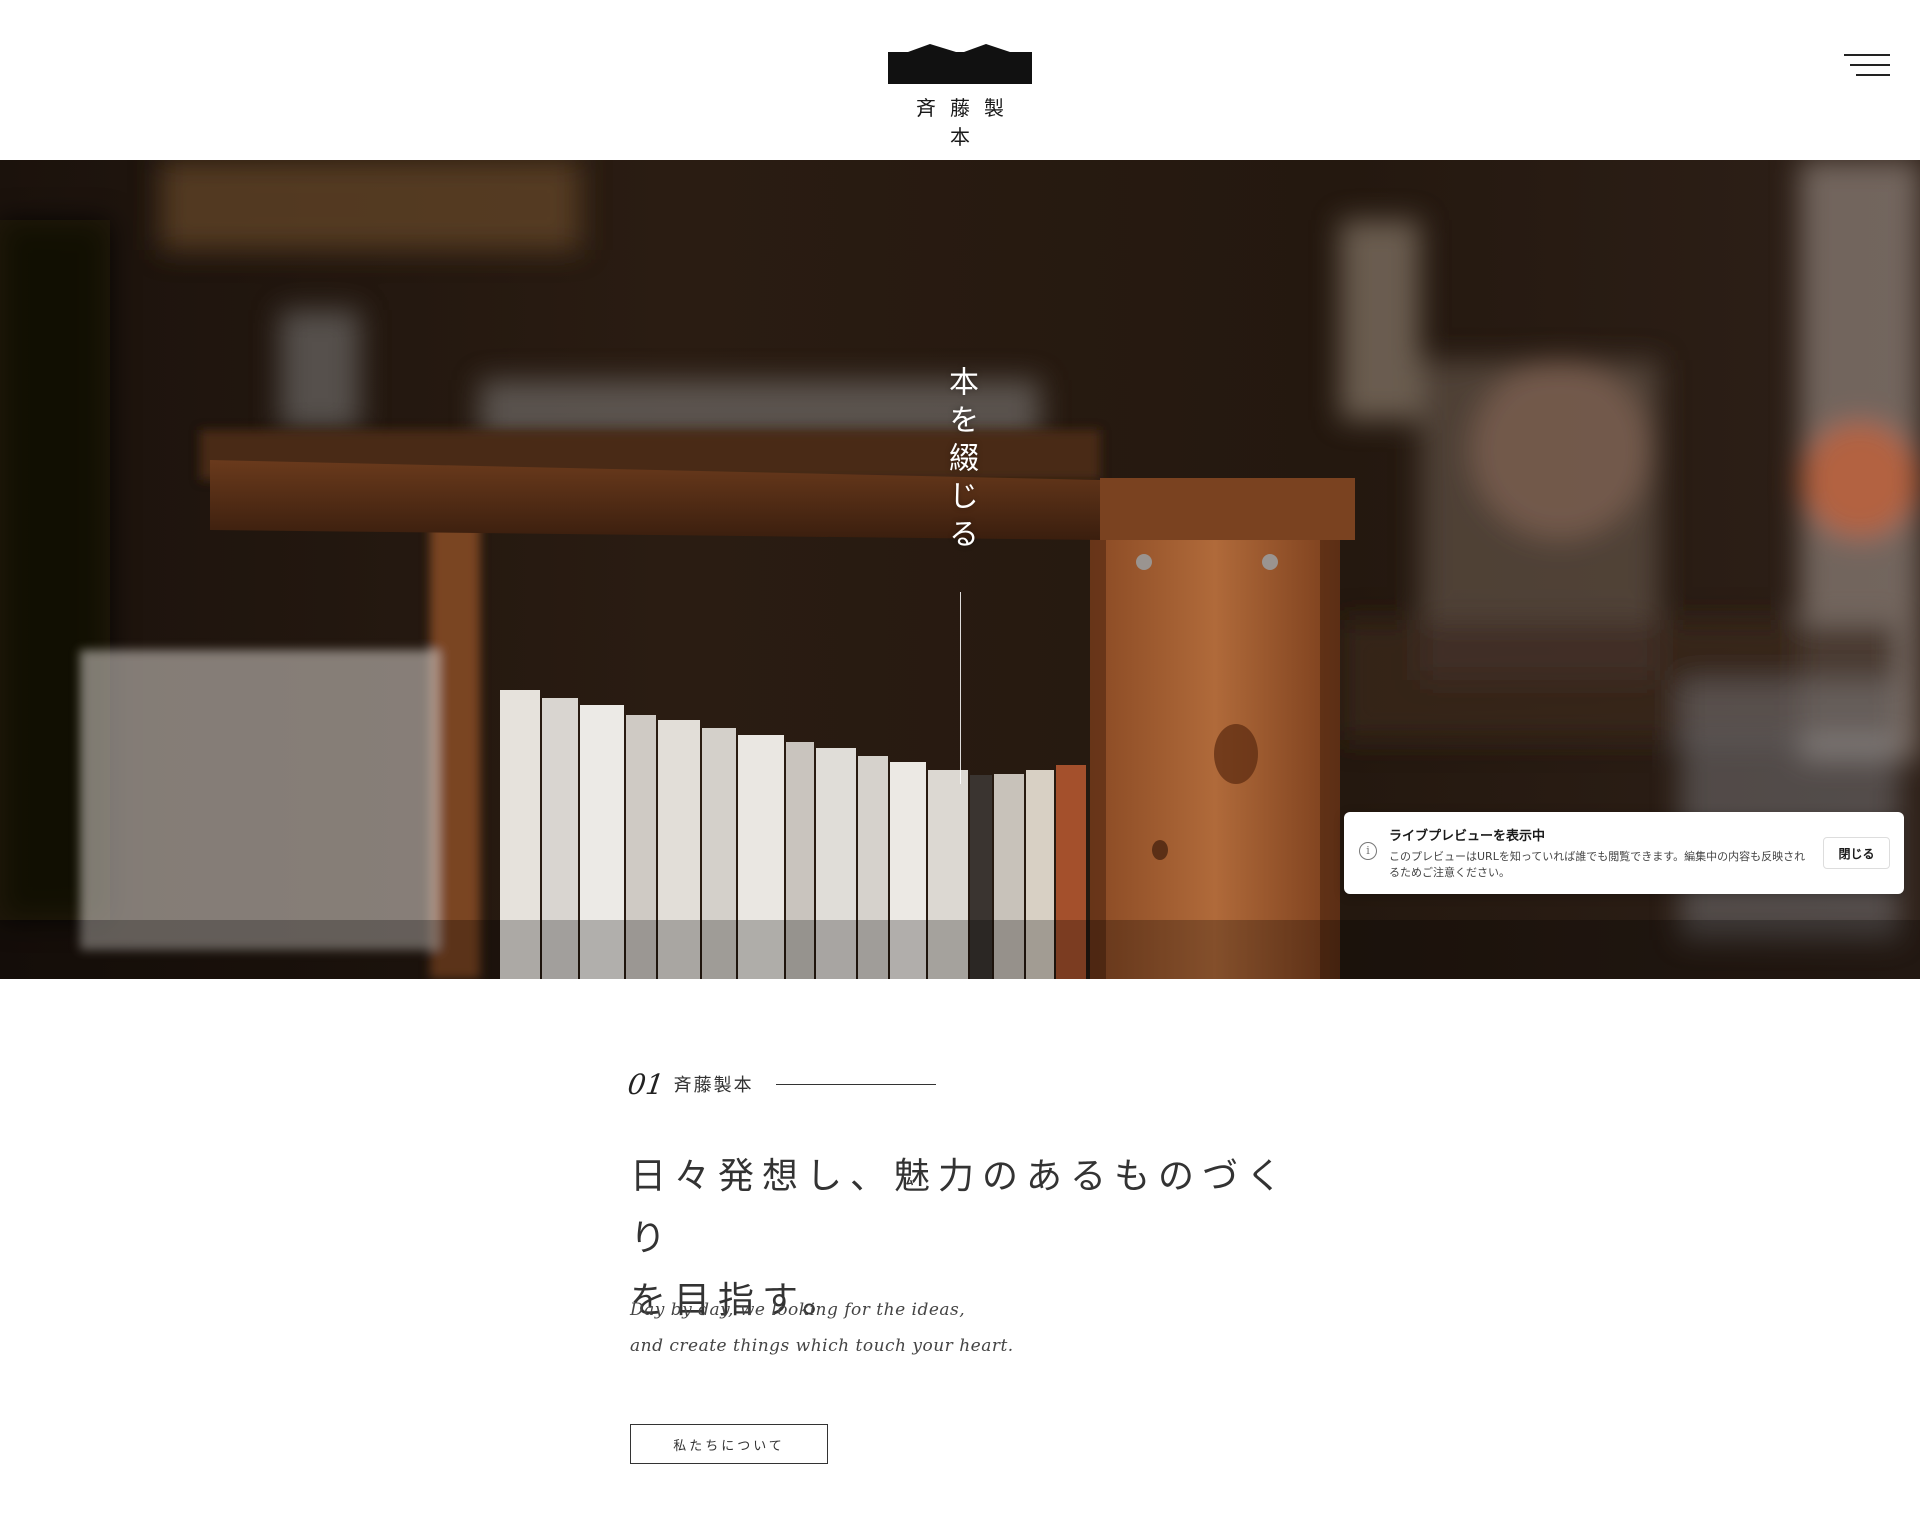  What do you see at coordinates (1467, 836) in the screenshot?
I see `toast-title: ライブプレビューを表示中` at bounding box center [1467, 836].